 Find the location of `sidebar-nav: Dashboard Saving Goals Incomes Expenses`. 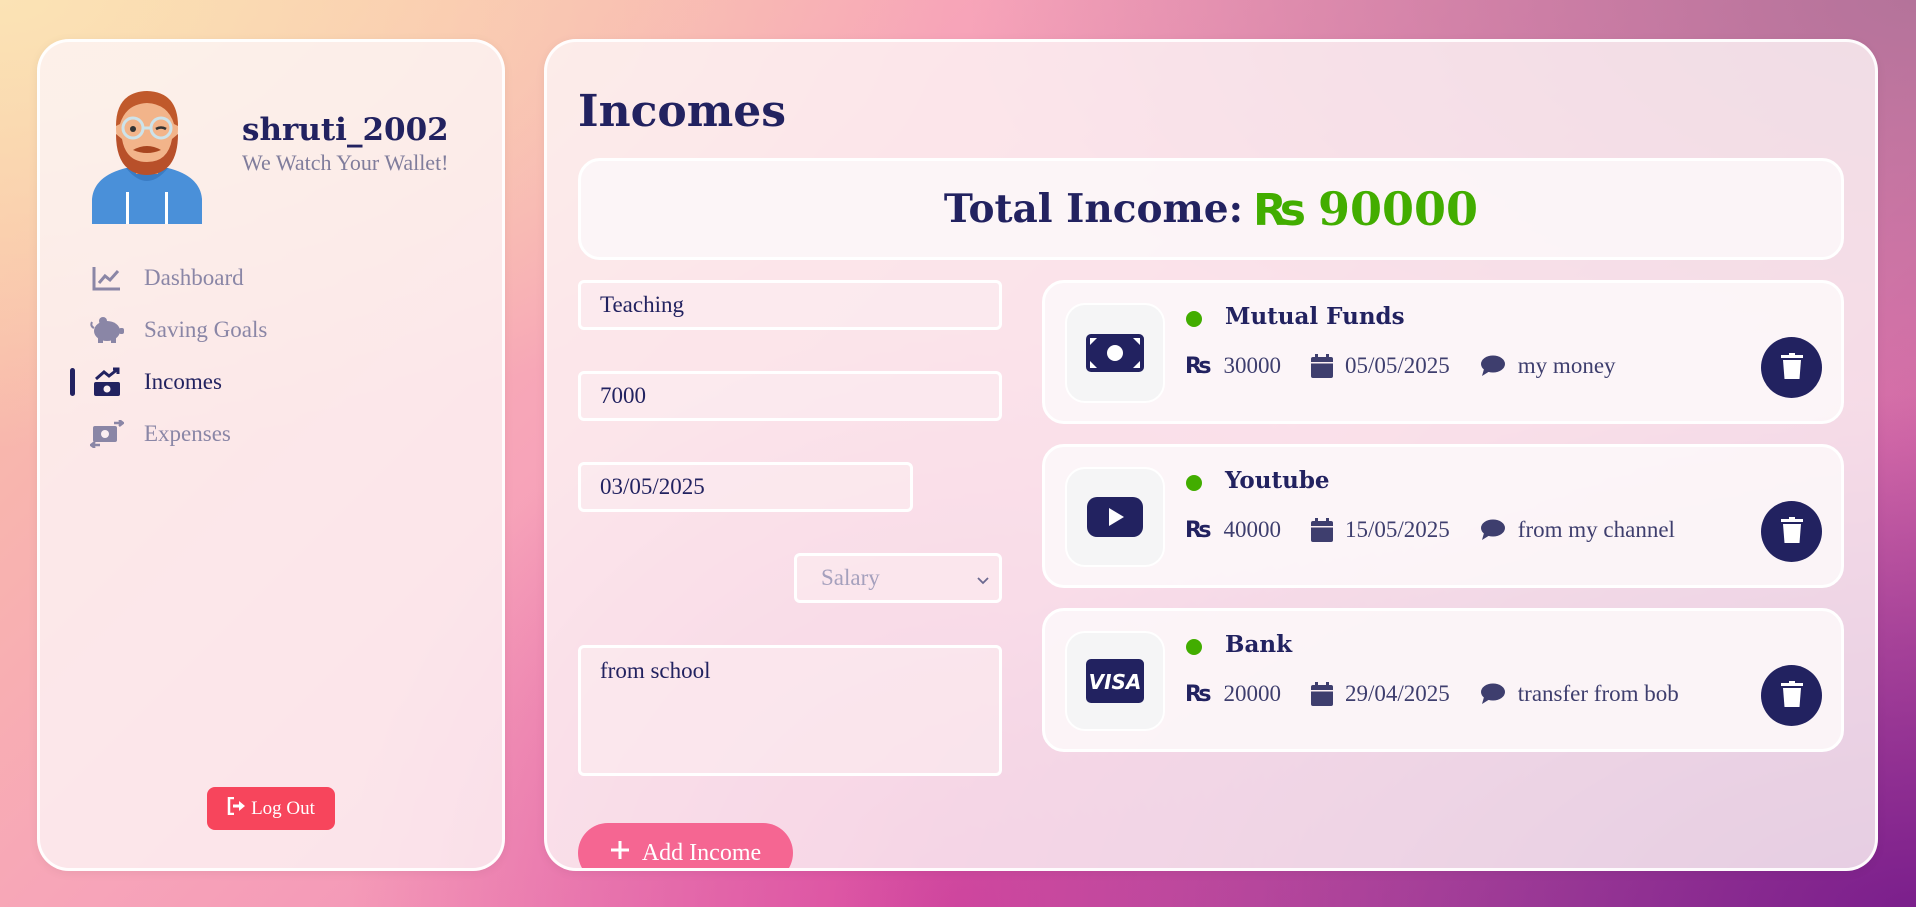

sidebar-nav: Dashboard Saving Goals Incomes Expenses is located at coordinates (271, 356).